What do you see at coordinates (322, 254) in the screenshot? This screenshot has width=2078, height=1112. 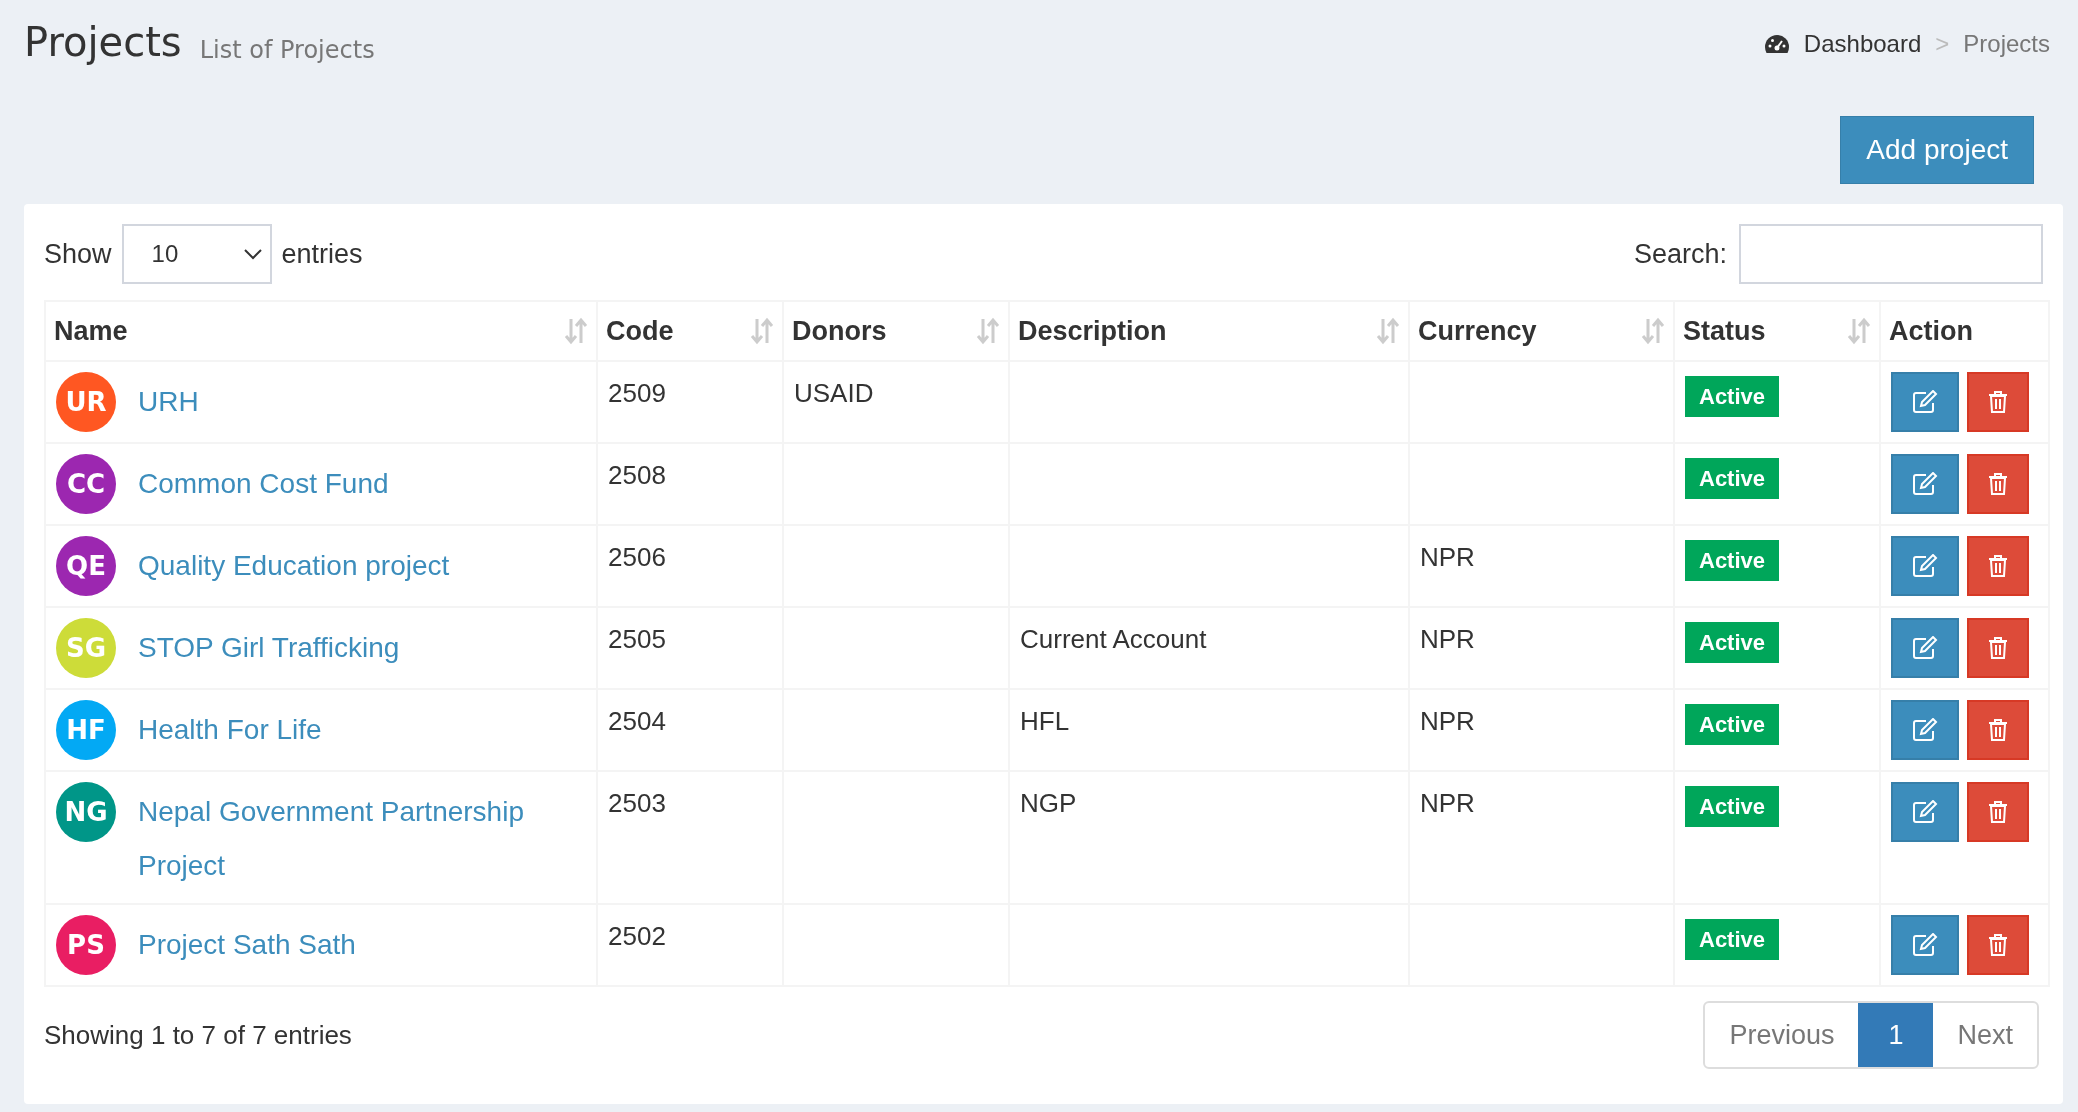 I see `entries-label: entries` at bounding box center [322, 254].